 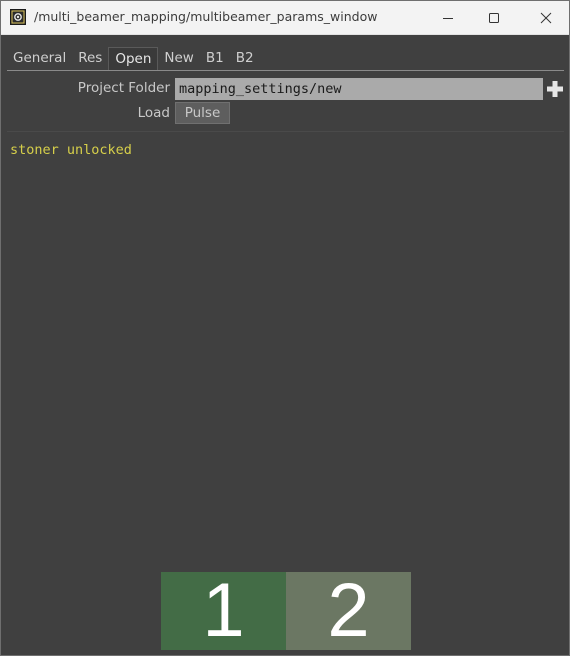 What do you see at coordinates (215, 58) in the screenshot?
I see `tab-b1: B1` at bounding box center [215, 58].